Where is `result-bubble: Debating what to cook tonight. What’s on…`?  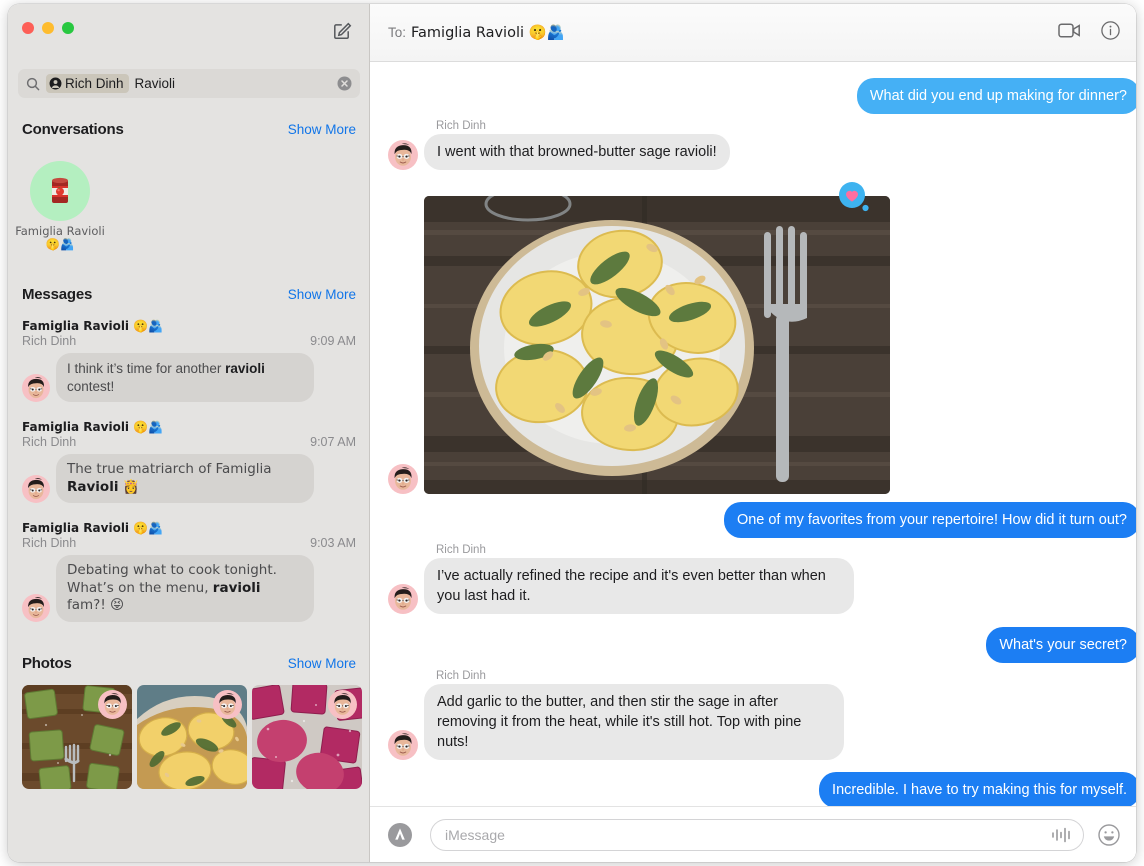
result-bubble: Debating what to cook tonight. What’s on… is located at coordinates (182, 588).